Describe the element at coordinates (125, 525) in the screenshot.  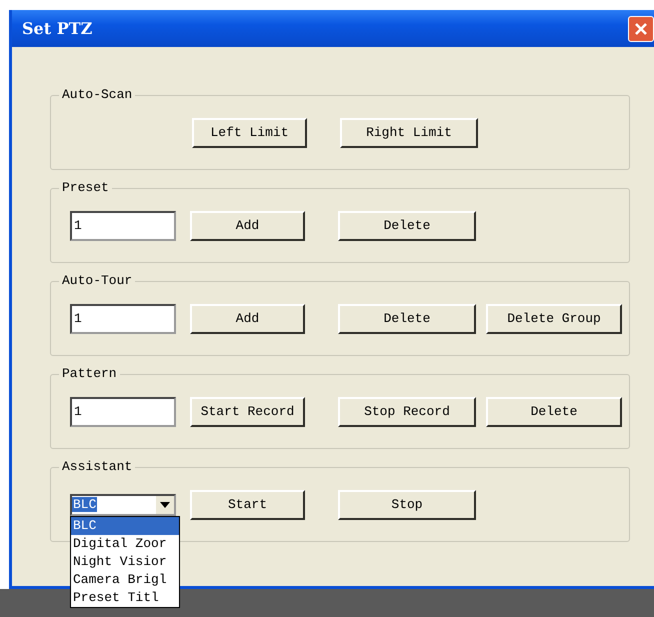
I see `dropdown-option: BLC` at that location.